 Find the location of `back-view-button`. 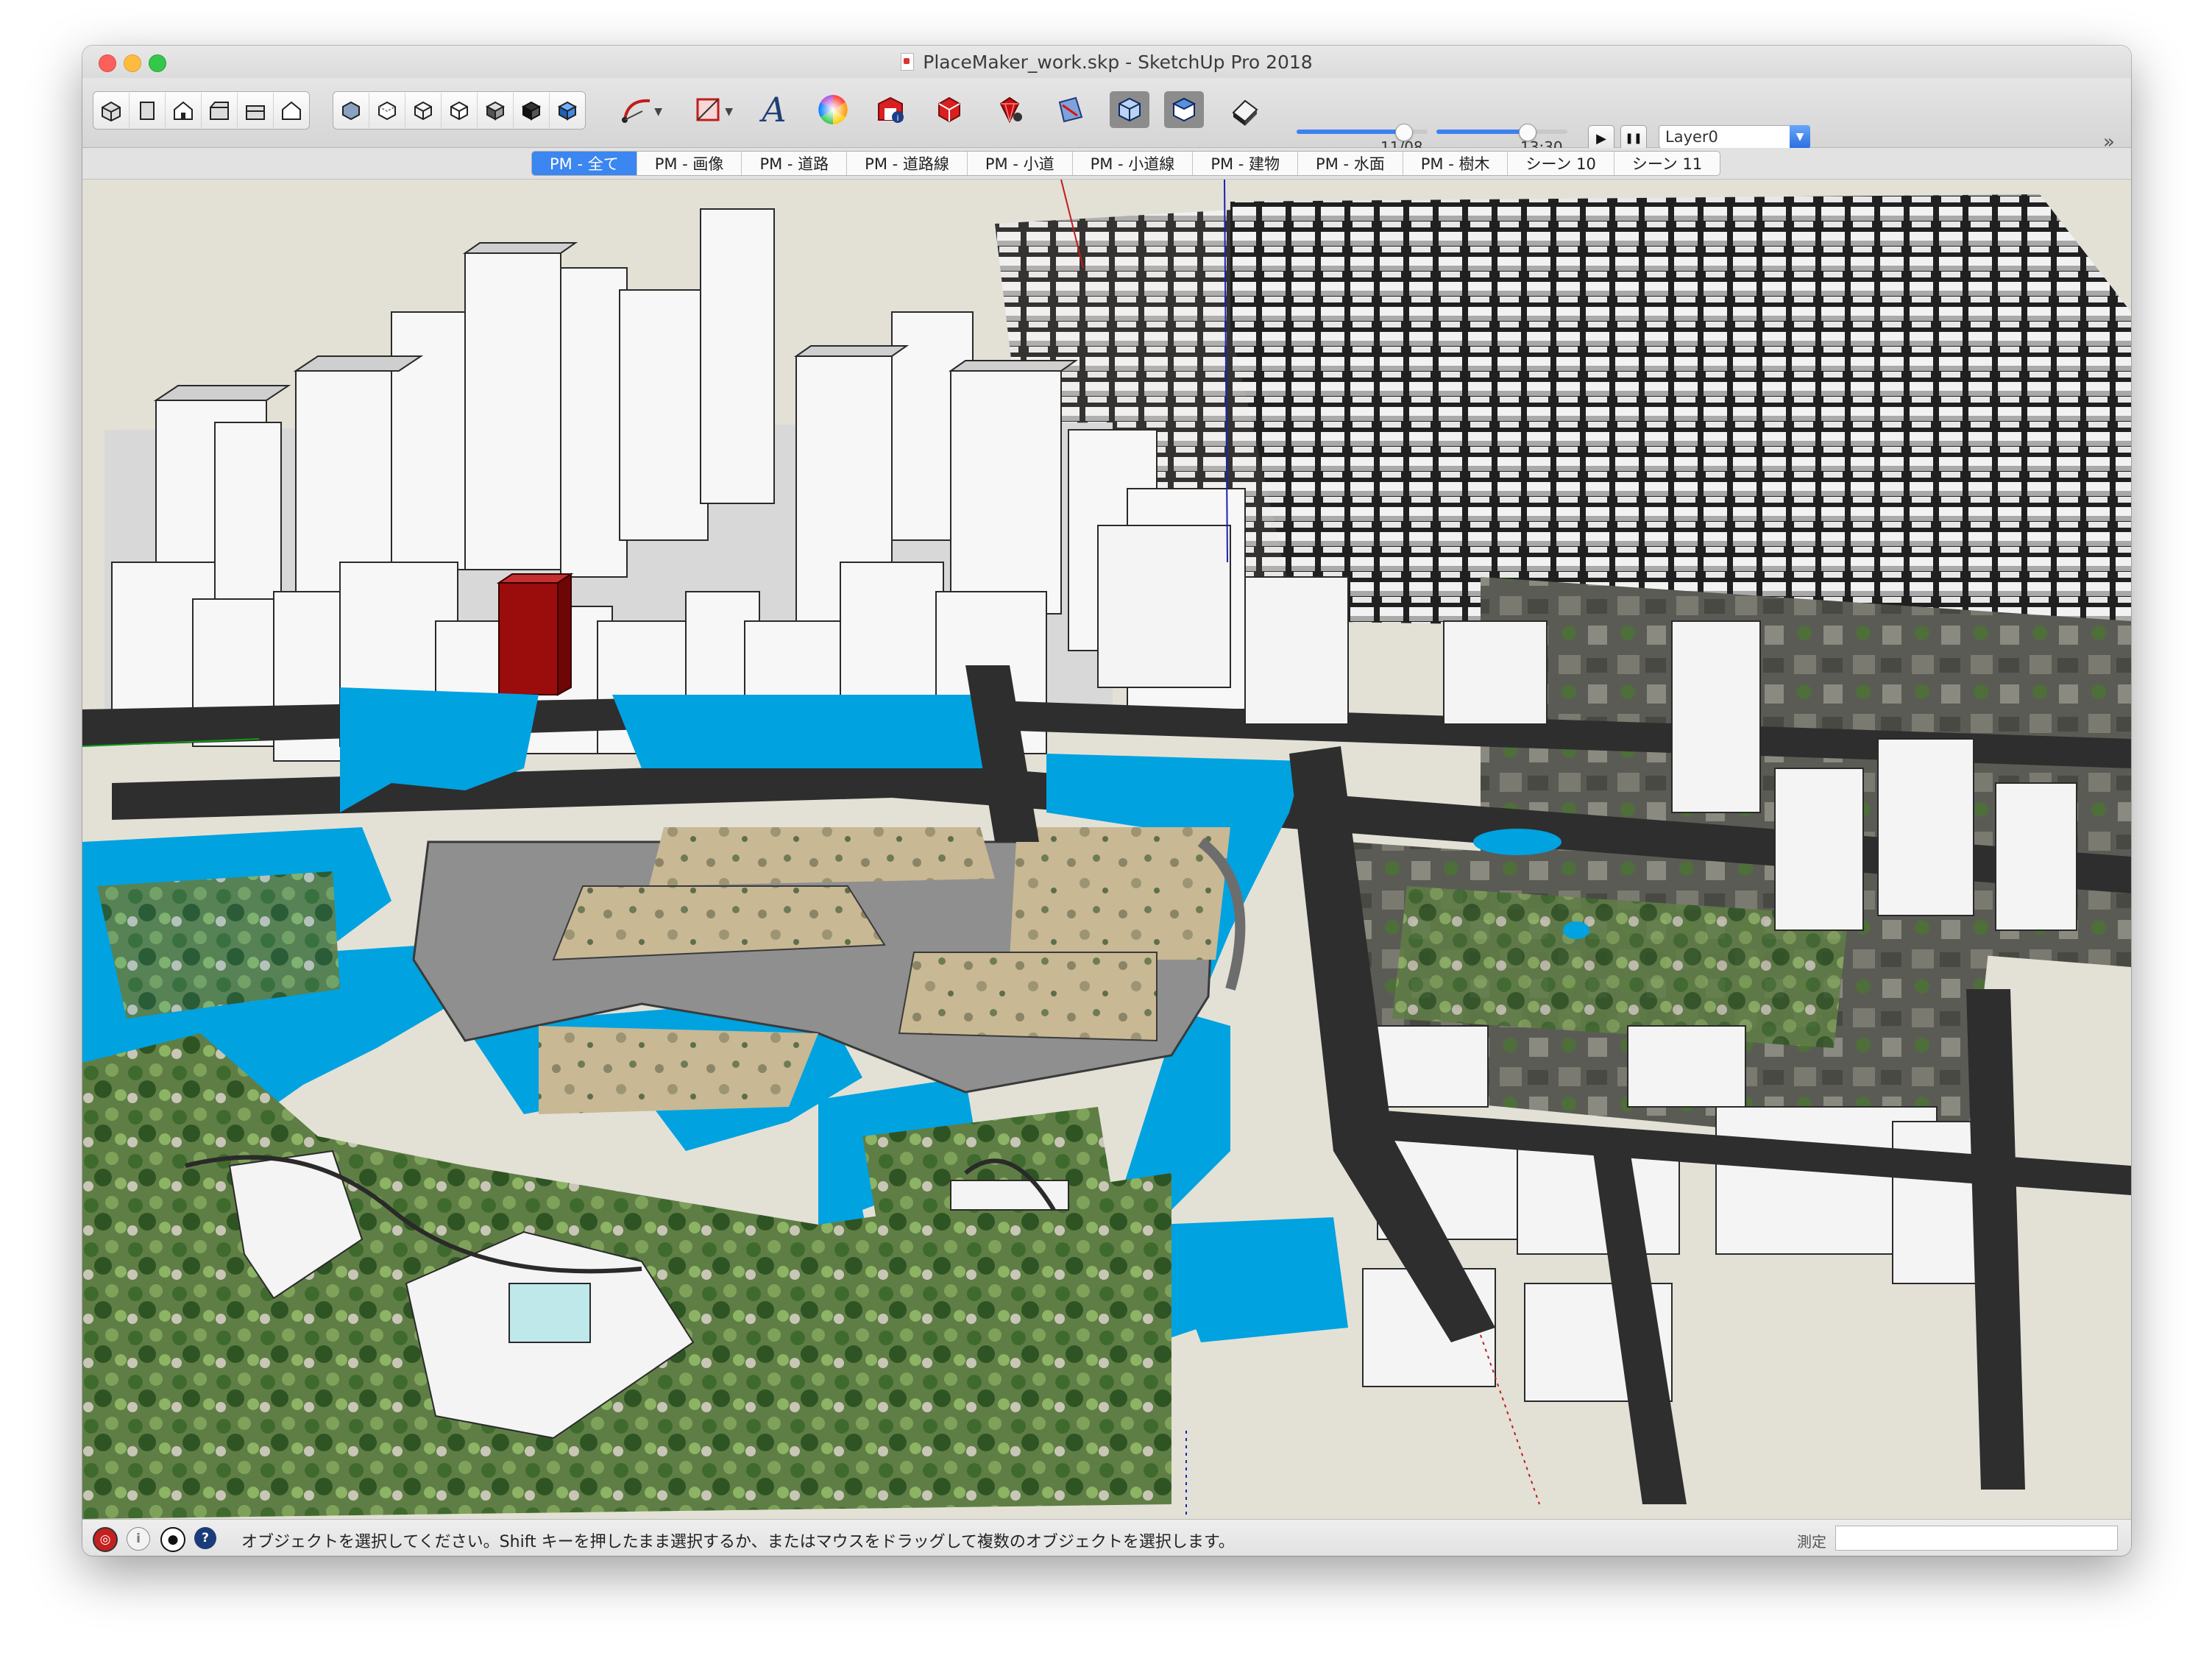

back-view-button is located at coordinates (256, 110).